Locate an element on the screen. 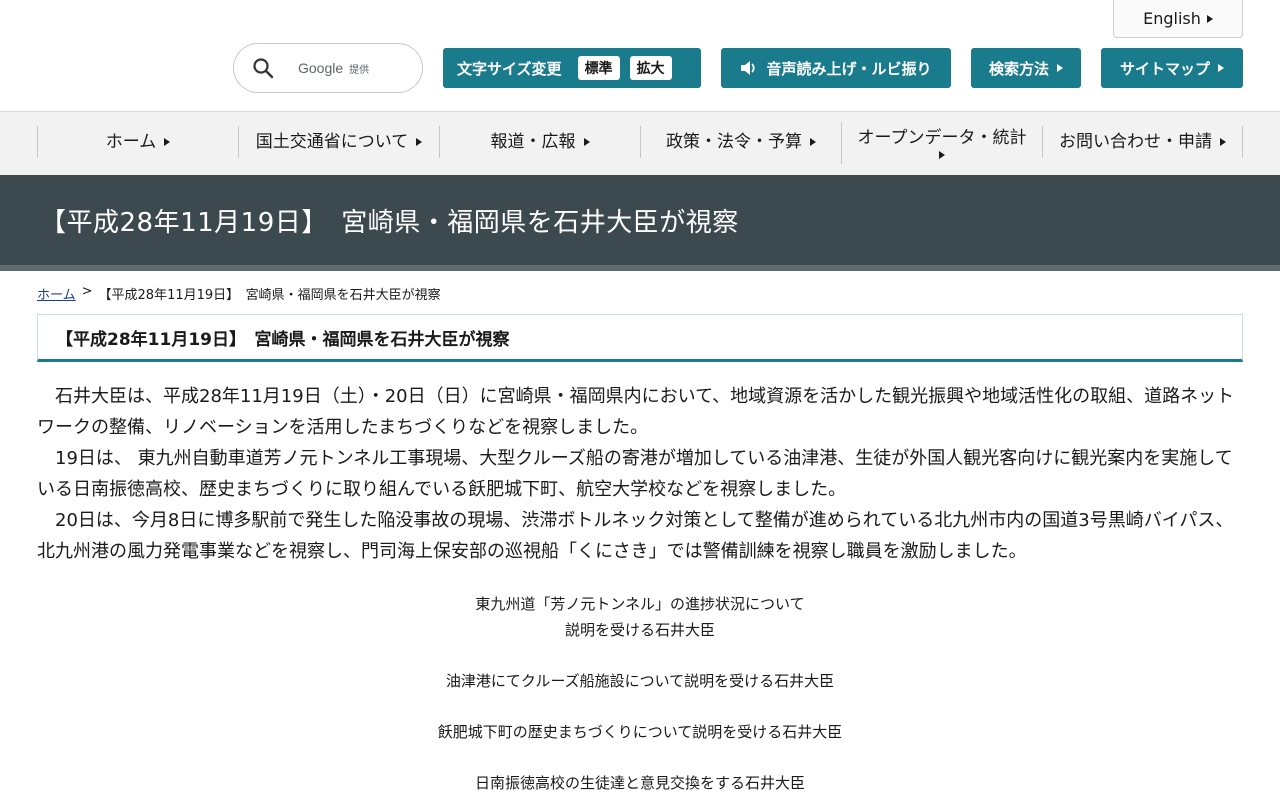 This screenshot has height=800, width=1280. page-title-band: 【平成28年11月19日】 宮崎県・福岡県を石井大臣が視察 is located at coordinates (640, 220).